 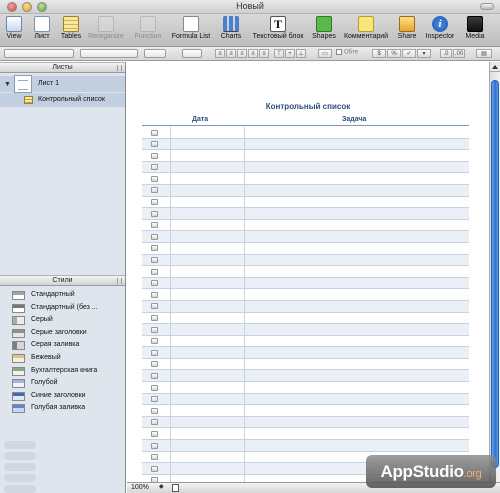 I want to click on valign-middle-button: +, so click(x=290, y=53).